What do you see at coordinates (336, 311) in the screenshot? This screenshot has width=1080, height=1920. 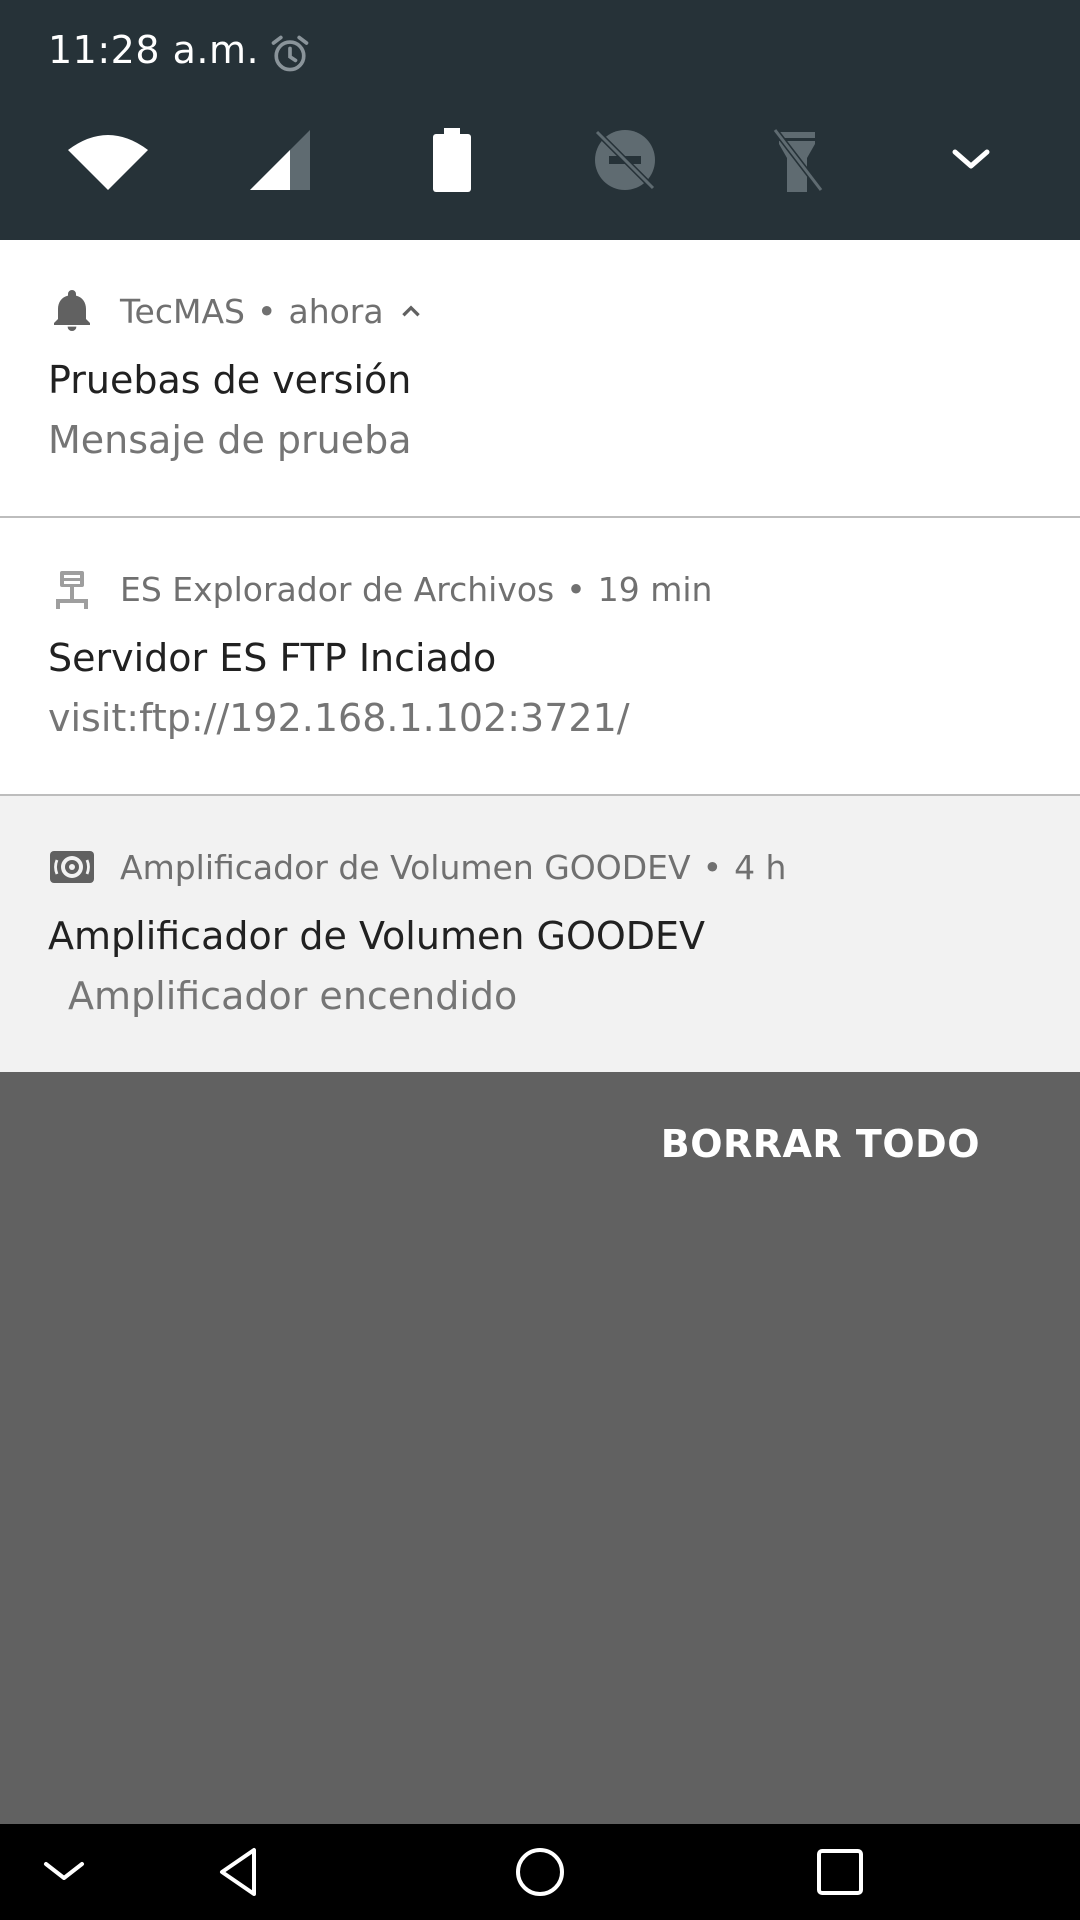 I see `notification-time: ahora` at bounding box center [336, 311].